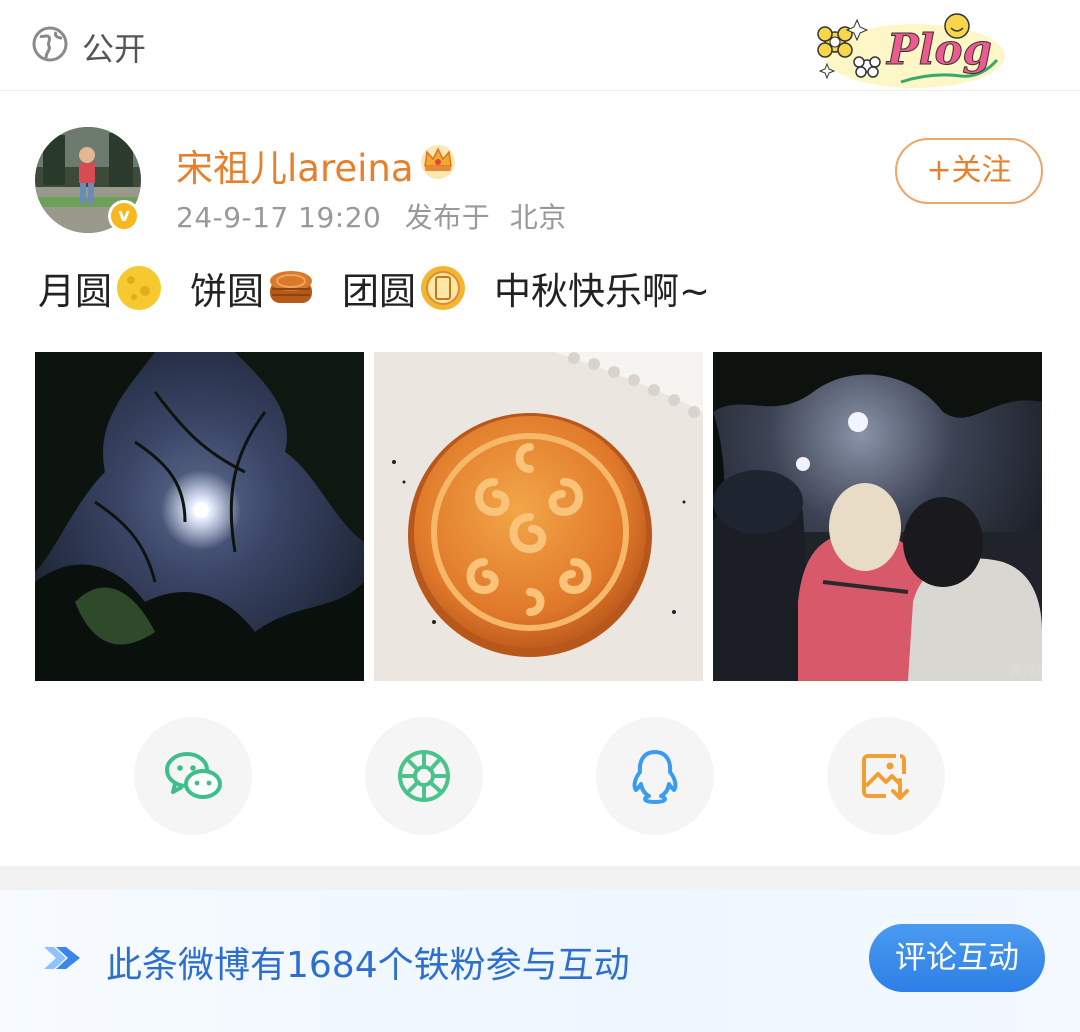 The width and height of the screenshot is (1080, 1032). Describe the element at coordinates (957, 958) in the screenshot. I see `comment-interact-button: 评论互动` at that location.